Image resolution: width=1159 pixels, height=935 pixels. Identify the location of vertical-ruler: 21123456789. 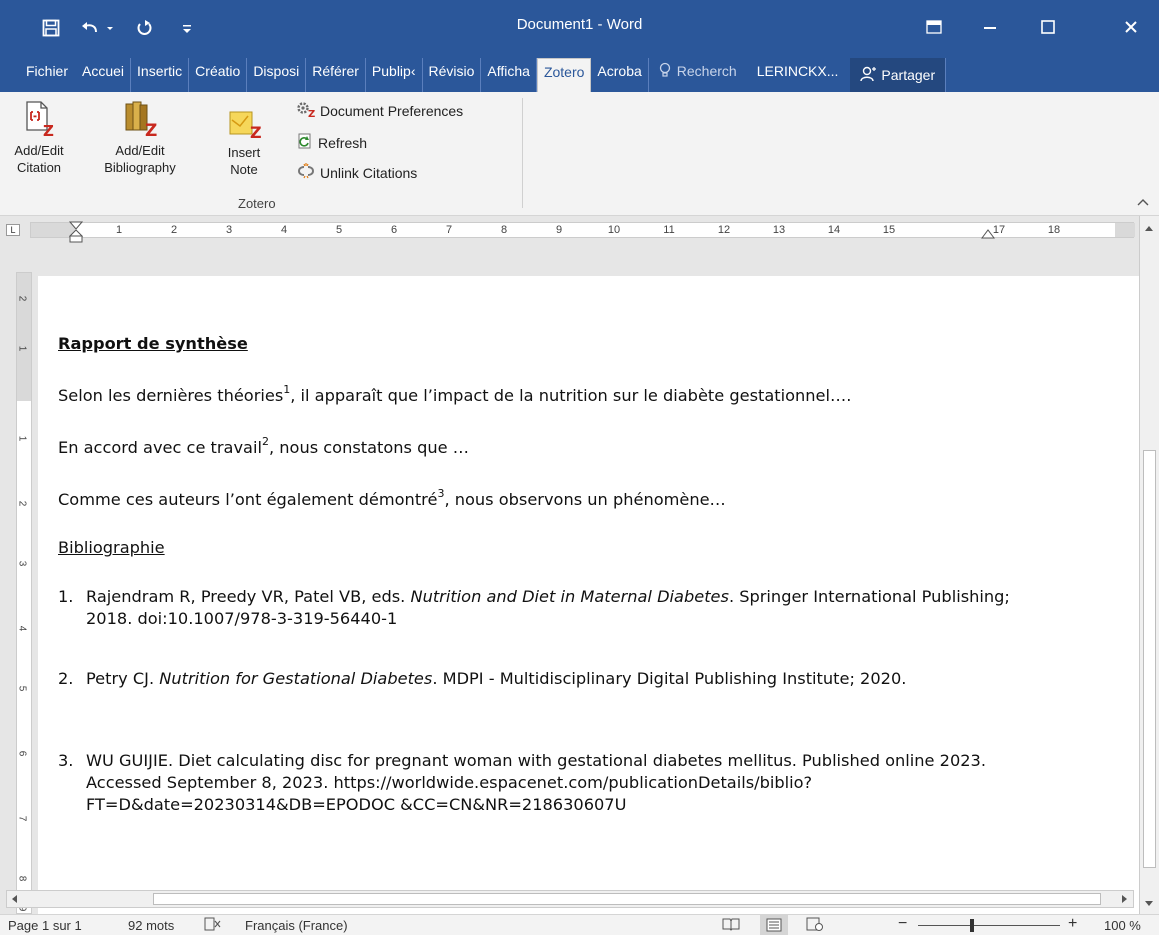
(24, 593).